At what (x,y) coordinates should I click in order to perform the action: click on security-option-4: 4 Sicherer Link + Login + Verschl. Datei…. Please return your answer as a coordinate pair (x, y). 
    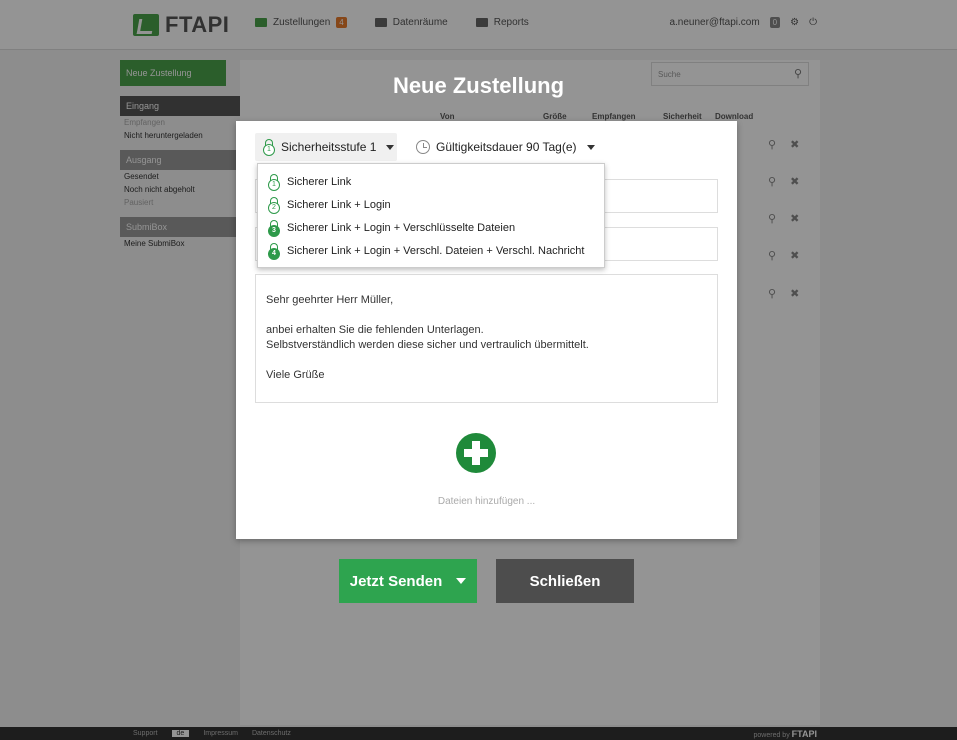
    Looking at the image, I should click on (431, 250).